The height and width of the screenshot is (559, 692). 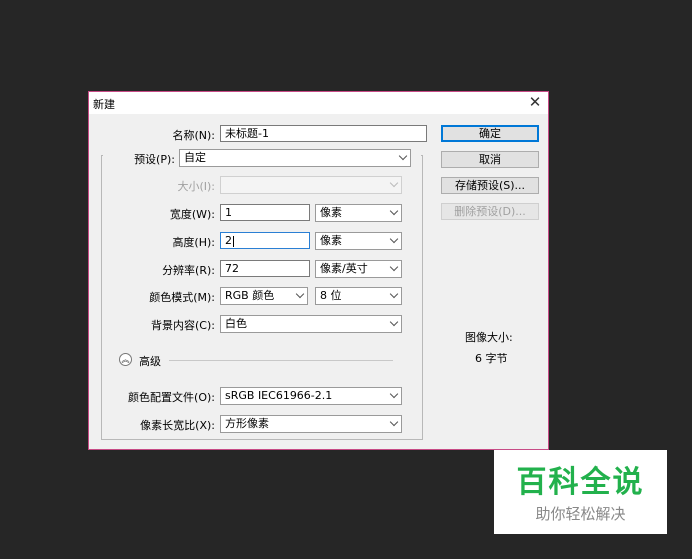 What do you see at coordinates (358, 241) in the screenshot?
I see `height-unit-select: 像素` at bounding box center [358, 241].